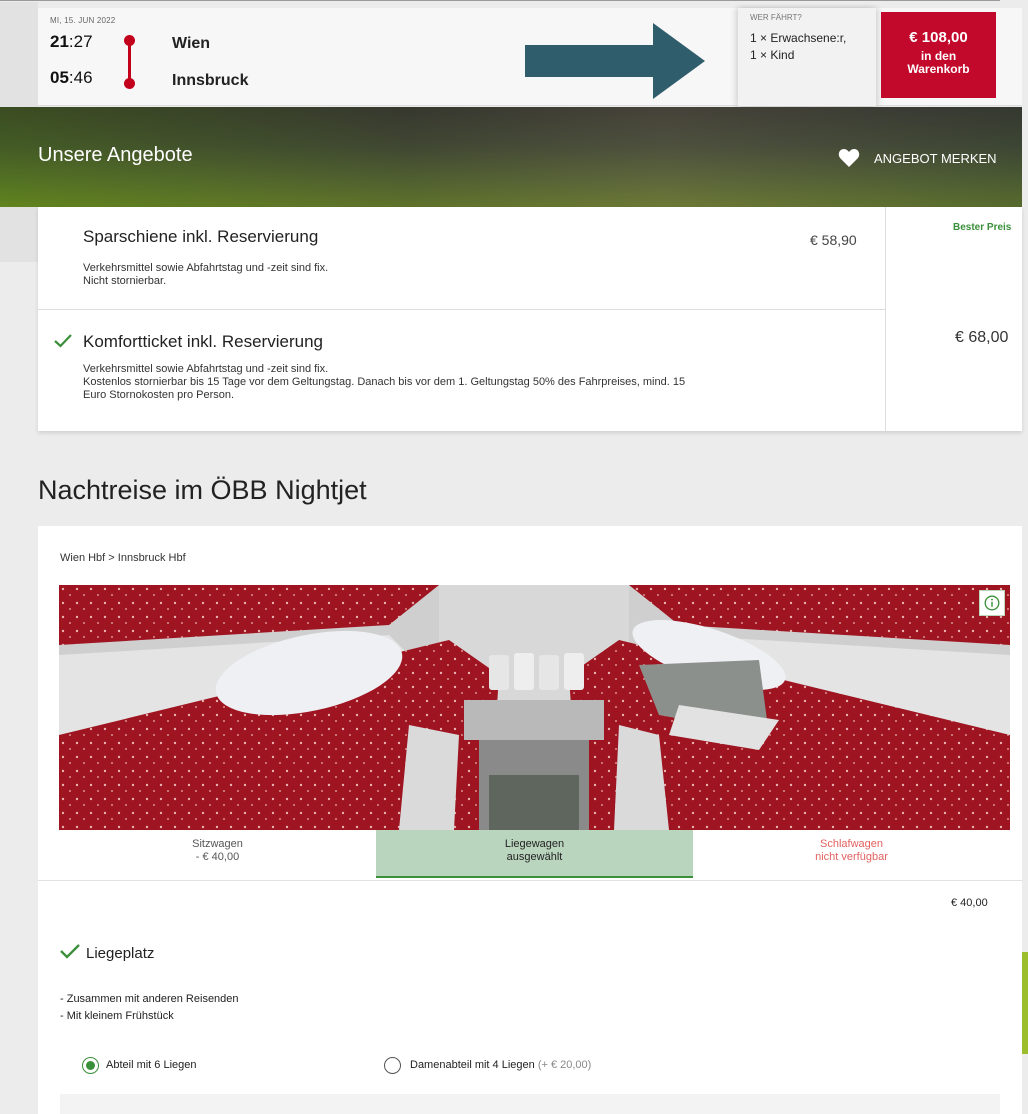 This screenshot has width=1028, height=1114. I want to click on offers-title: Unsere Angebote, so click(115, 155).